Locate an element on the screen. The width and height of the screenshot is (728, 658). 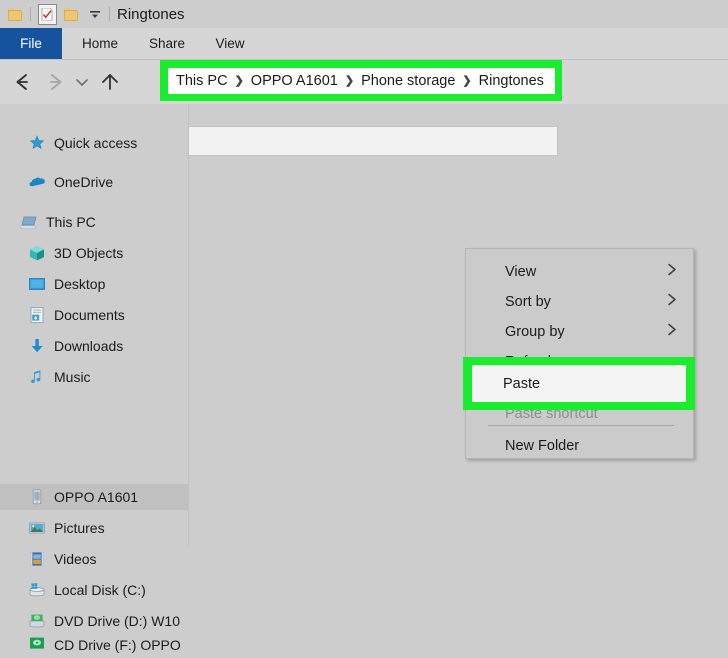
sidebar-item-documents: Documents is located at coordinates (94, 315).